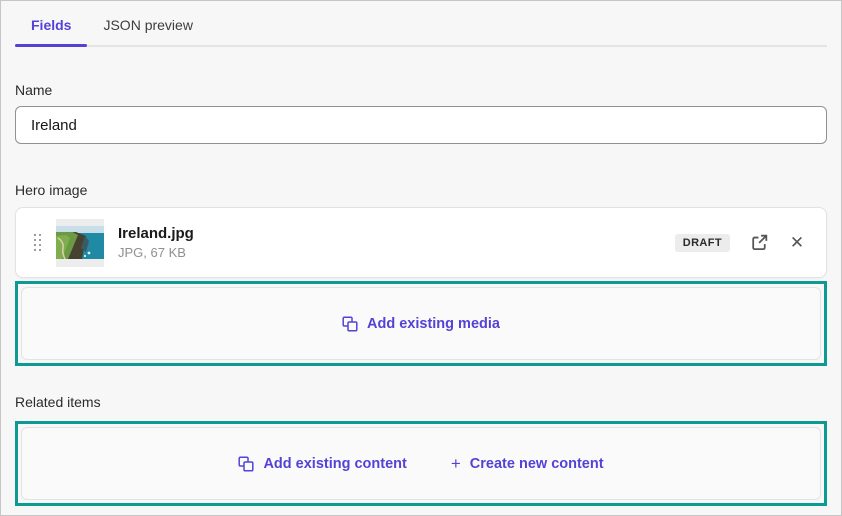 The image size is (842, 516). Describe the element at coordinates (335, 463) in the screenshot. I see `add-existing-content-label: Add existing content` at that location.